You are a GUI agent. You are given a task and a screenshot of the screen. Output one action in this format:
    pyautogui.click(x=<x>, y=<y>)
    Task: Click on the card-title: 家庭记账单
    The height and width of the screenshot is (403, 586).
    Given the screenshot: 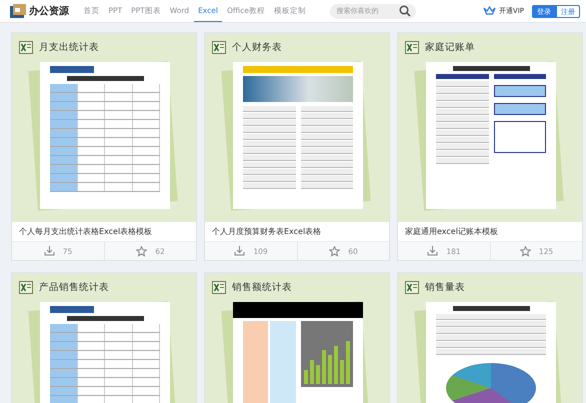 What is the action you would take?
    pyautogui.click(x=450, y=47)
    